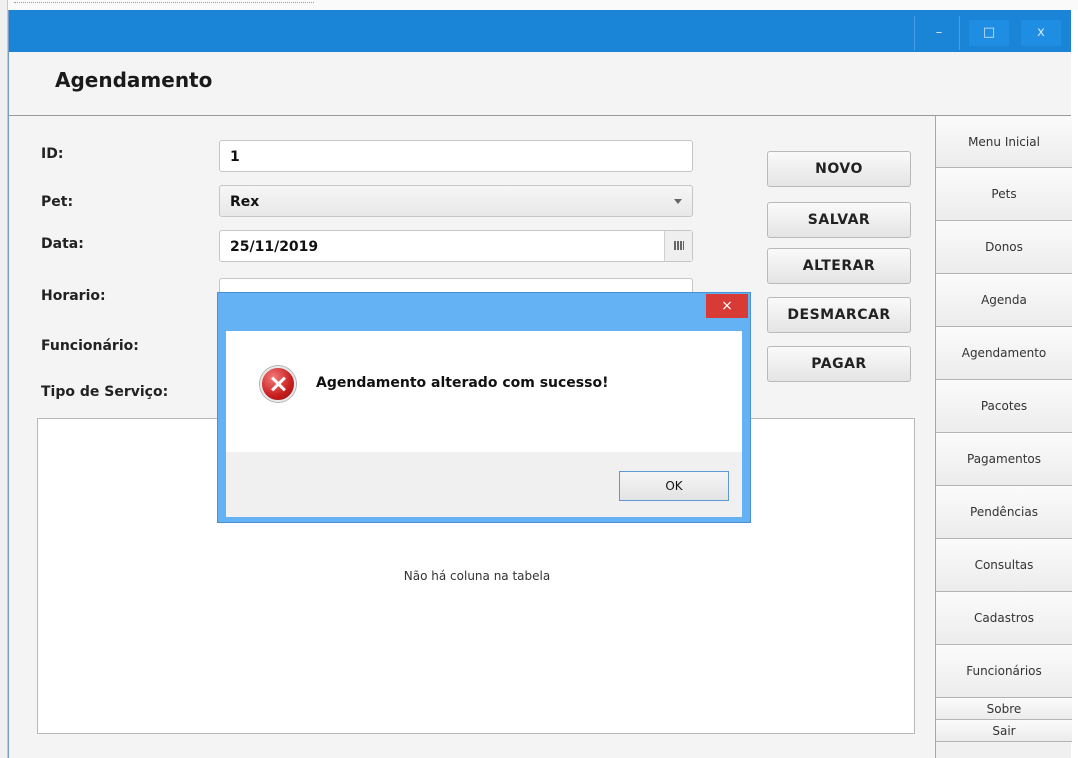 The image size is (1078, 758). Describe the element at coordinates (1004, 731) in the screenshot. I see `sidebar-item-sair: Sair` at that location.